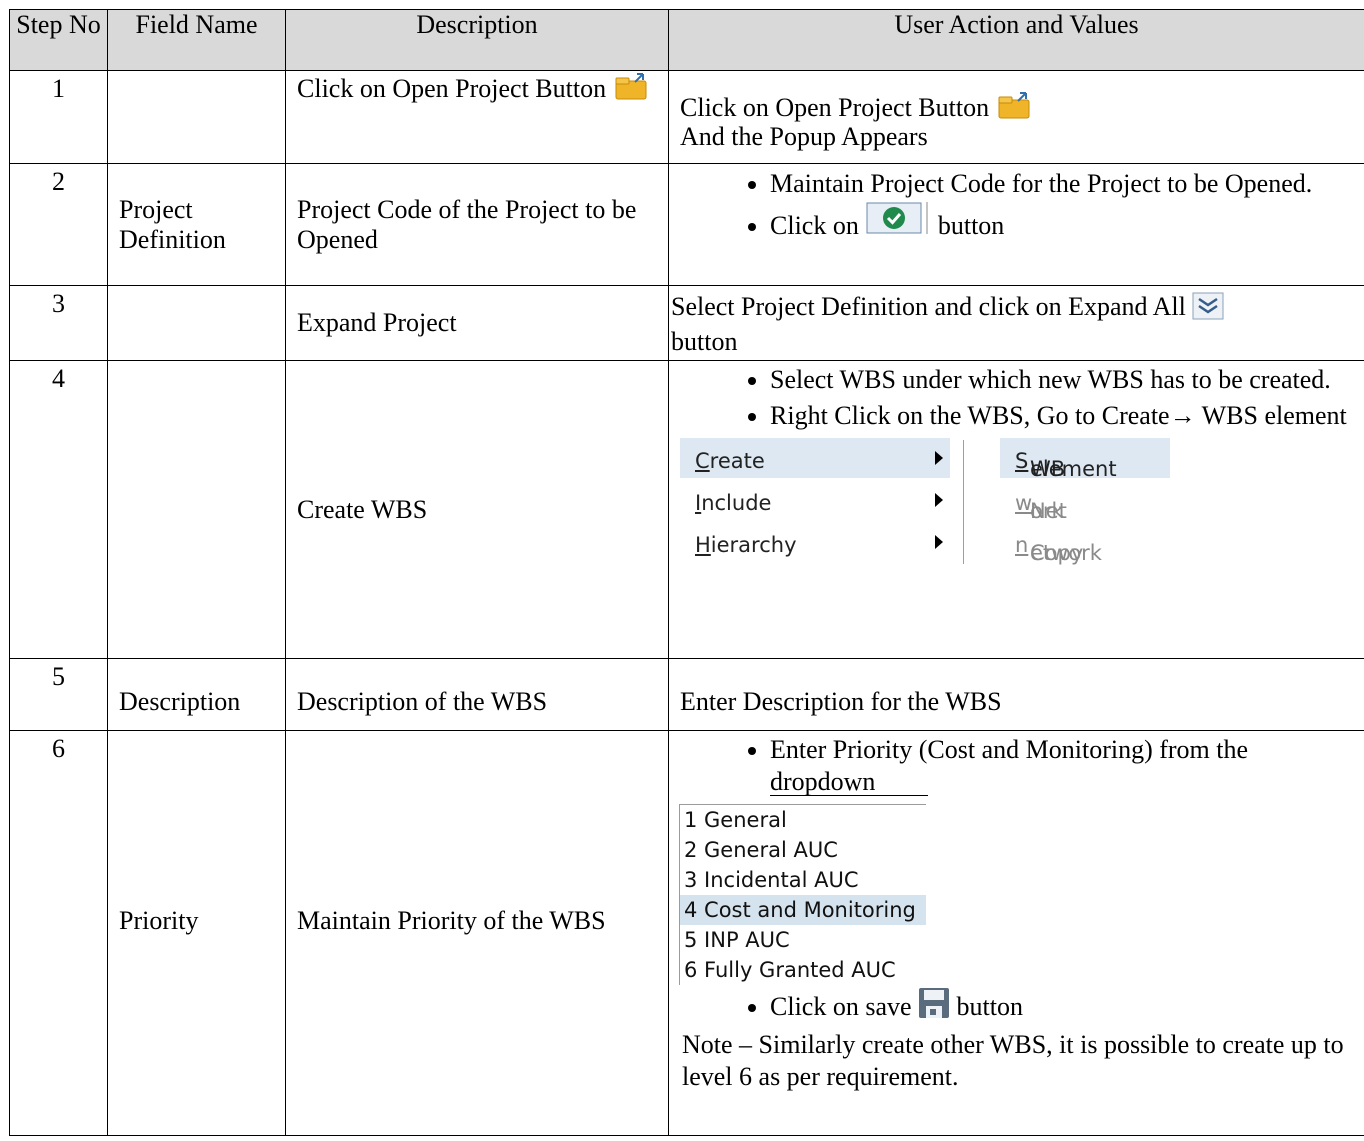 This screenshot has height=1141, width=1364. What do you see at coordinates (815, 542) in the screenshot?
I see `menu-item-hierarchy: Hierarchy` at bounding box center [815, 542].